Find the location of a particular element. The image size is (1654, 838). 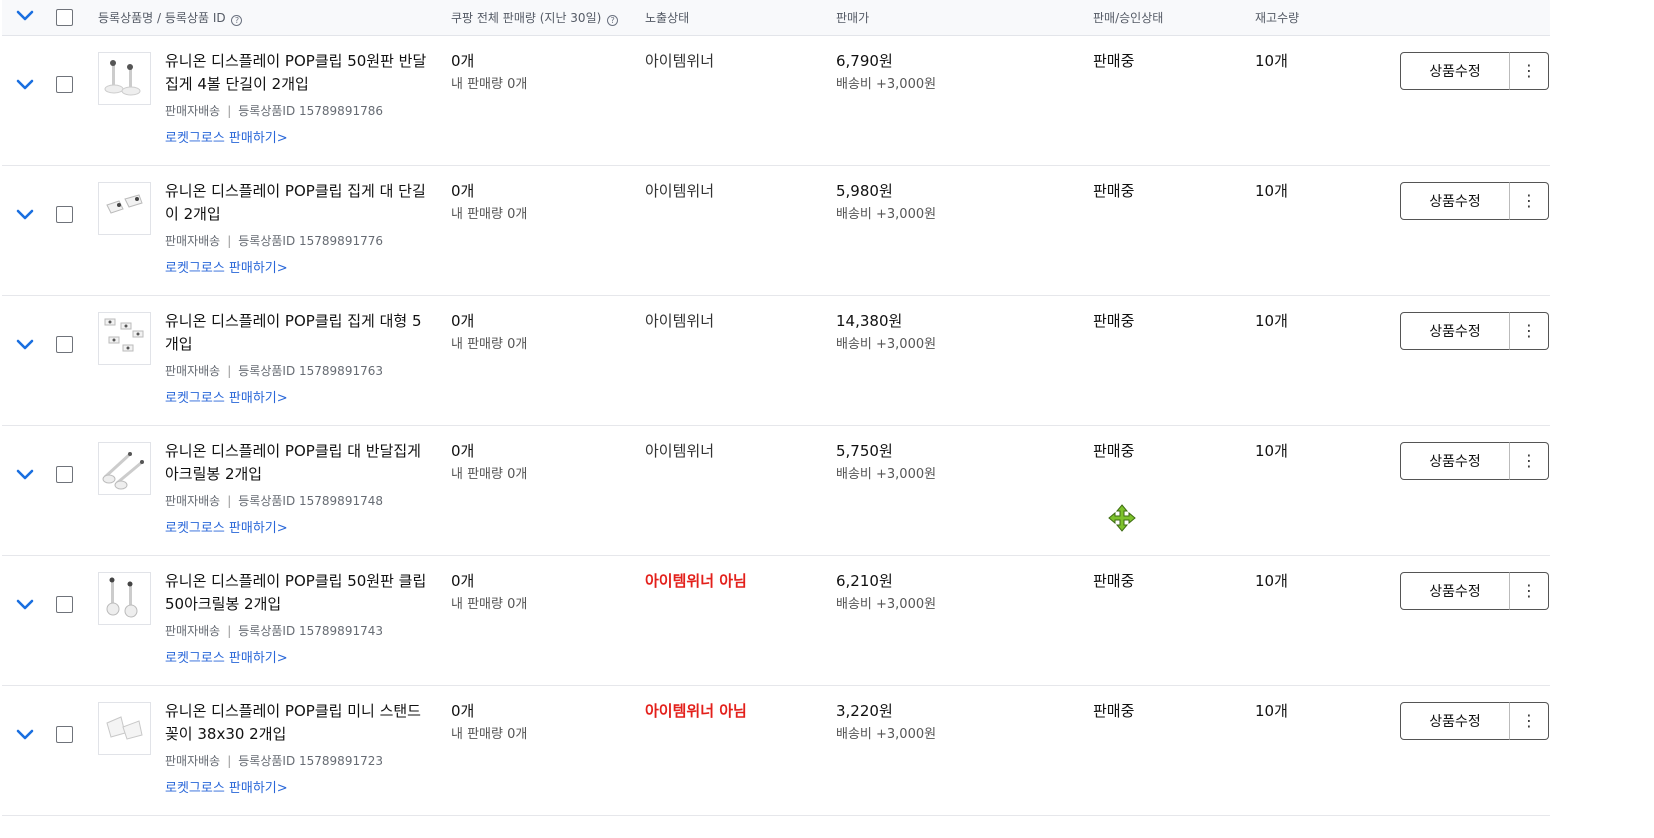

header-exposure: 노출상태 is located at coordinates (667, 18).